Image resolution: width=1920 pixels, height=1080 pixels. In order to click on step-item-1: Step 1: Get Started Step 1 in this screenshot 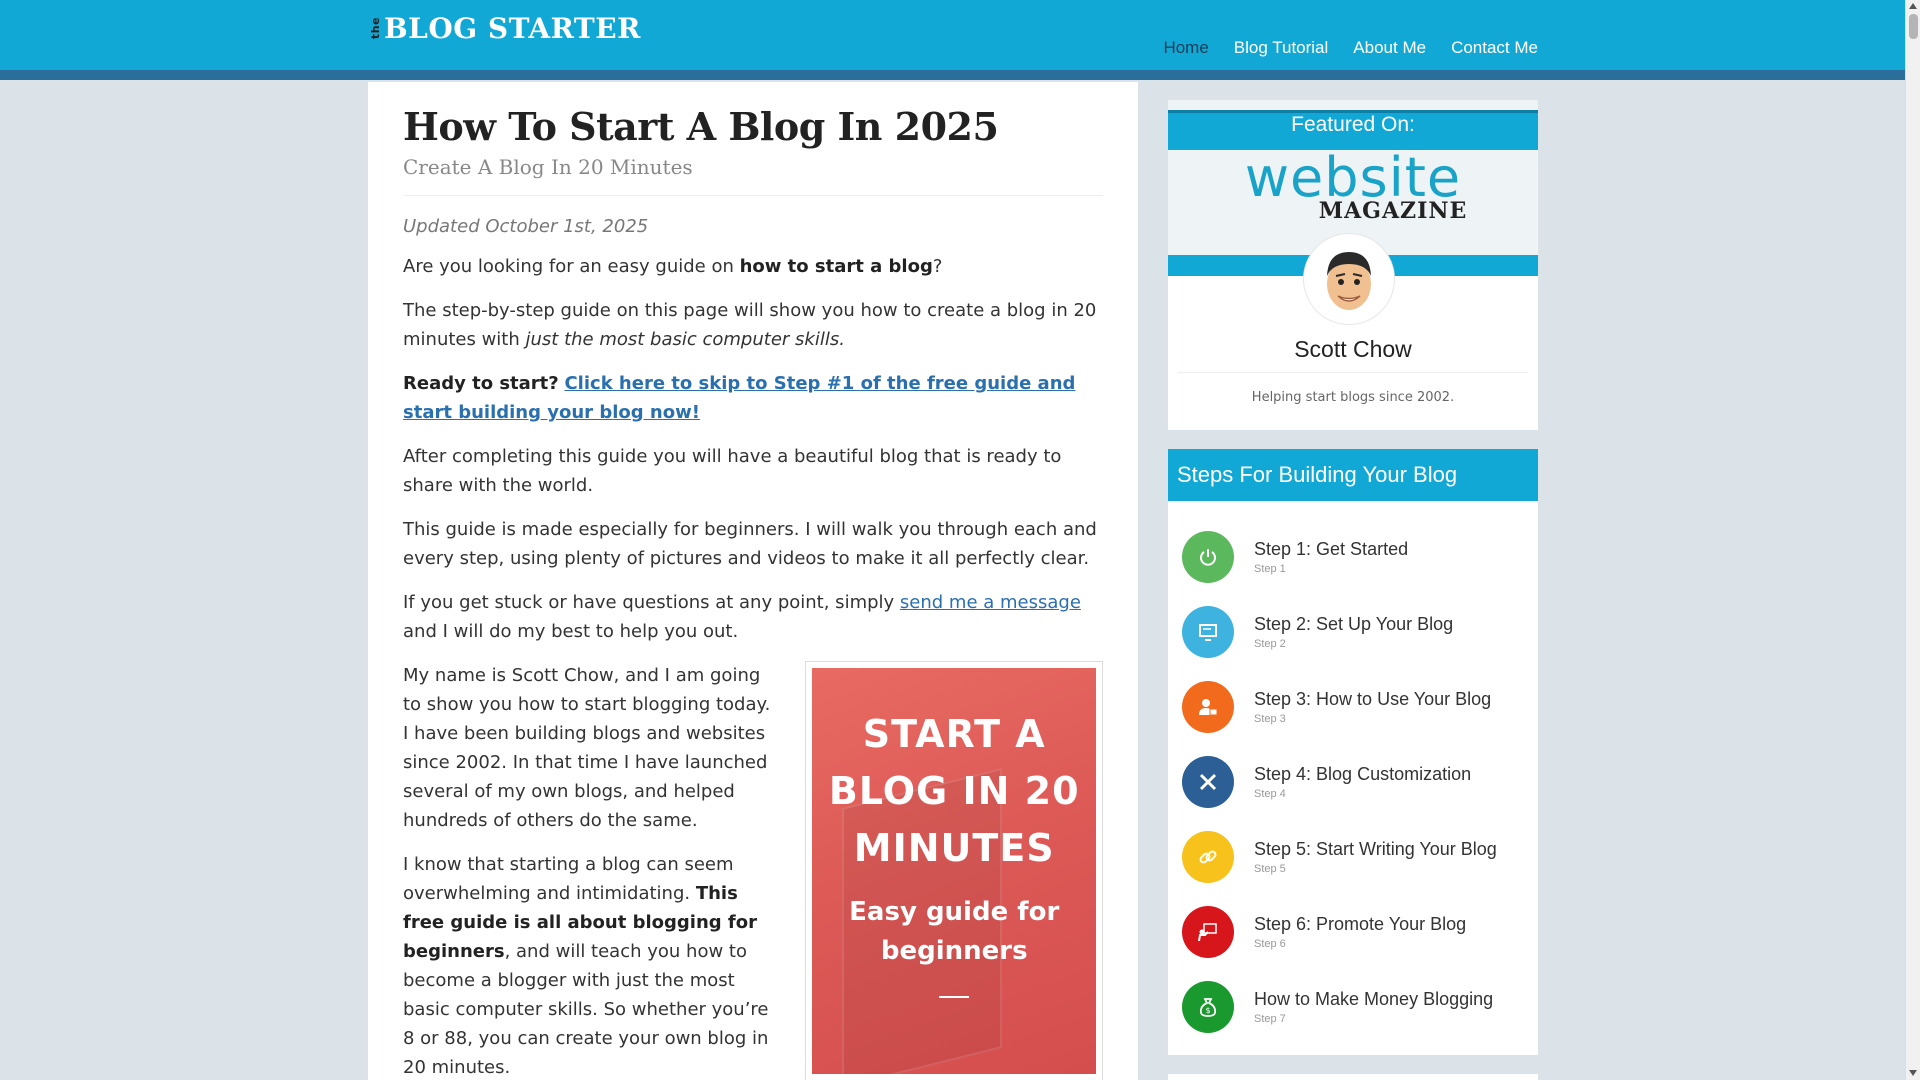, I will do `click(1295, 557)`.